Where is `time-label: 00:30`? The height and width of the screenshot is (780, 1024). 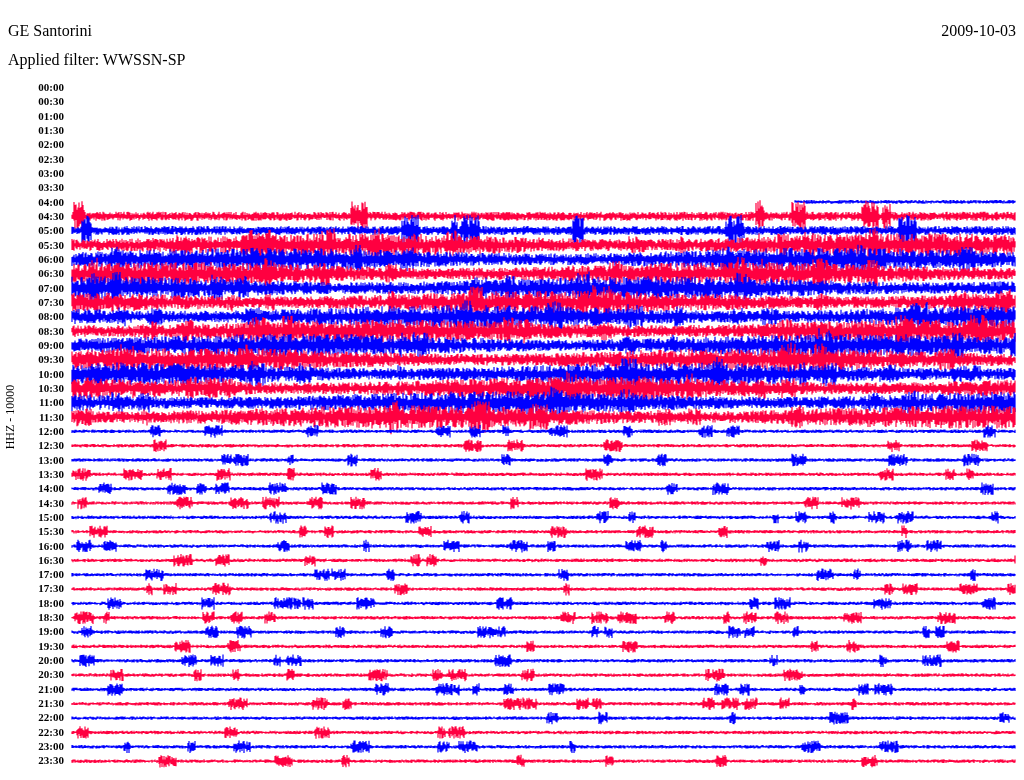
time-label: 00:30 is located at coordinates (50, 101).